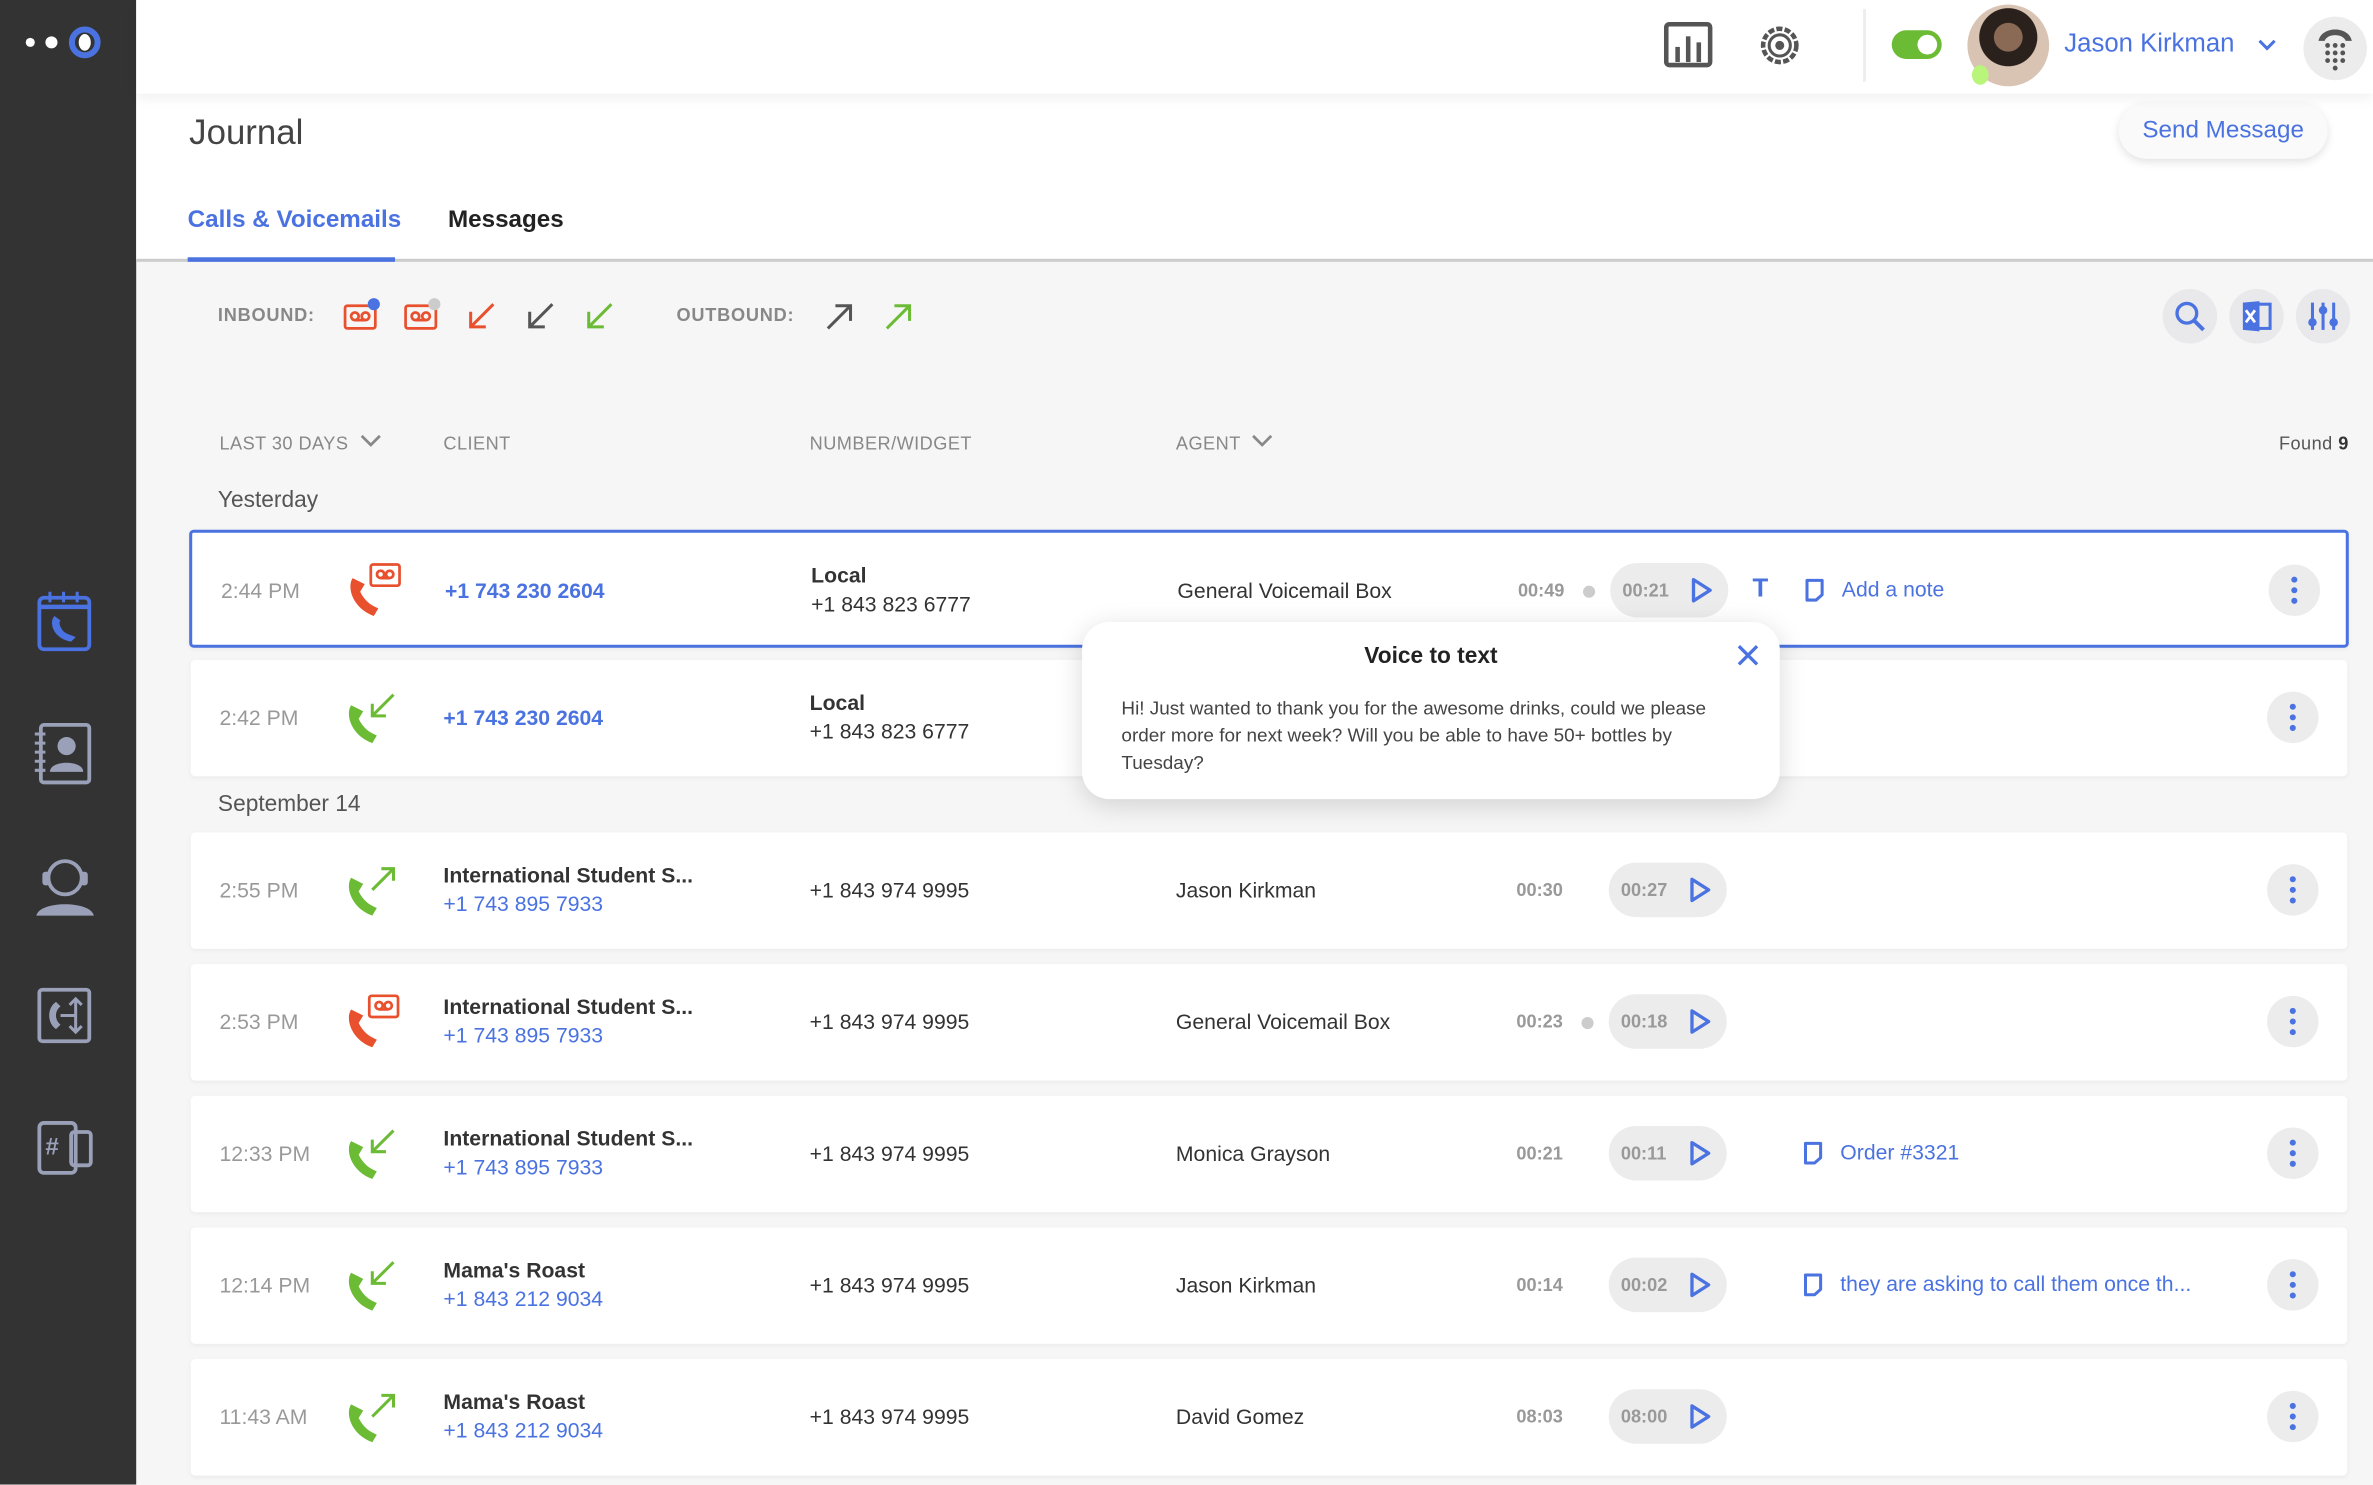 The height and width of the screenshot is (1485, 2373). Describe the element at coordinates (2223, 130) in the screenshot. I see `send-message-button: Send Message` at that location.